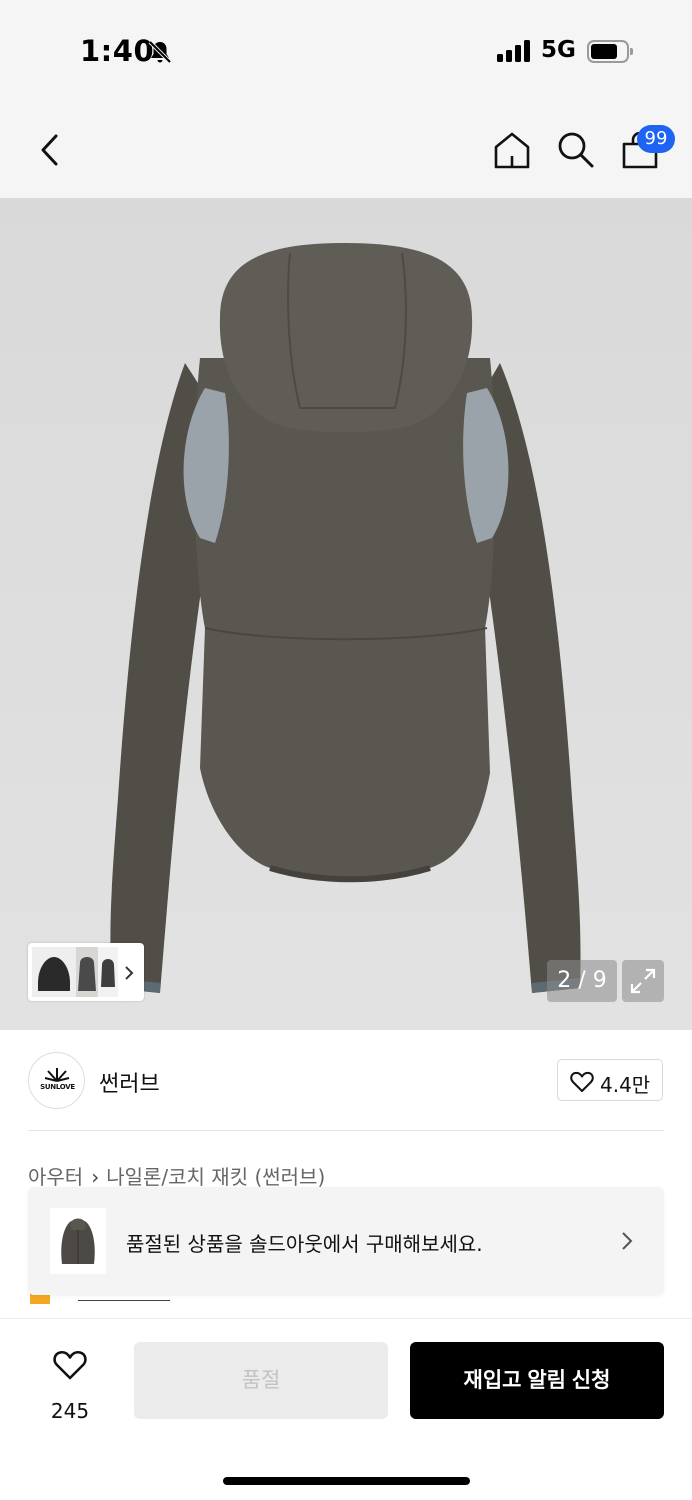  I want to click on soldout-banner: 품절된 상품을 솔드아웃에서 구매해보세요., so click(346, 1241).